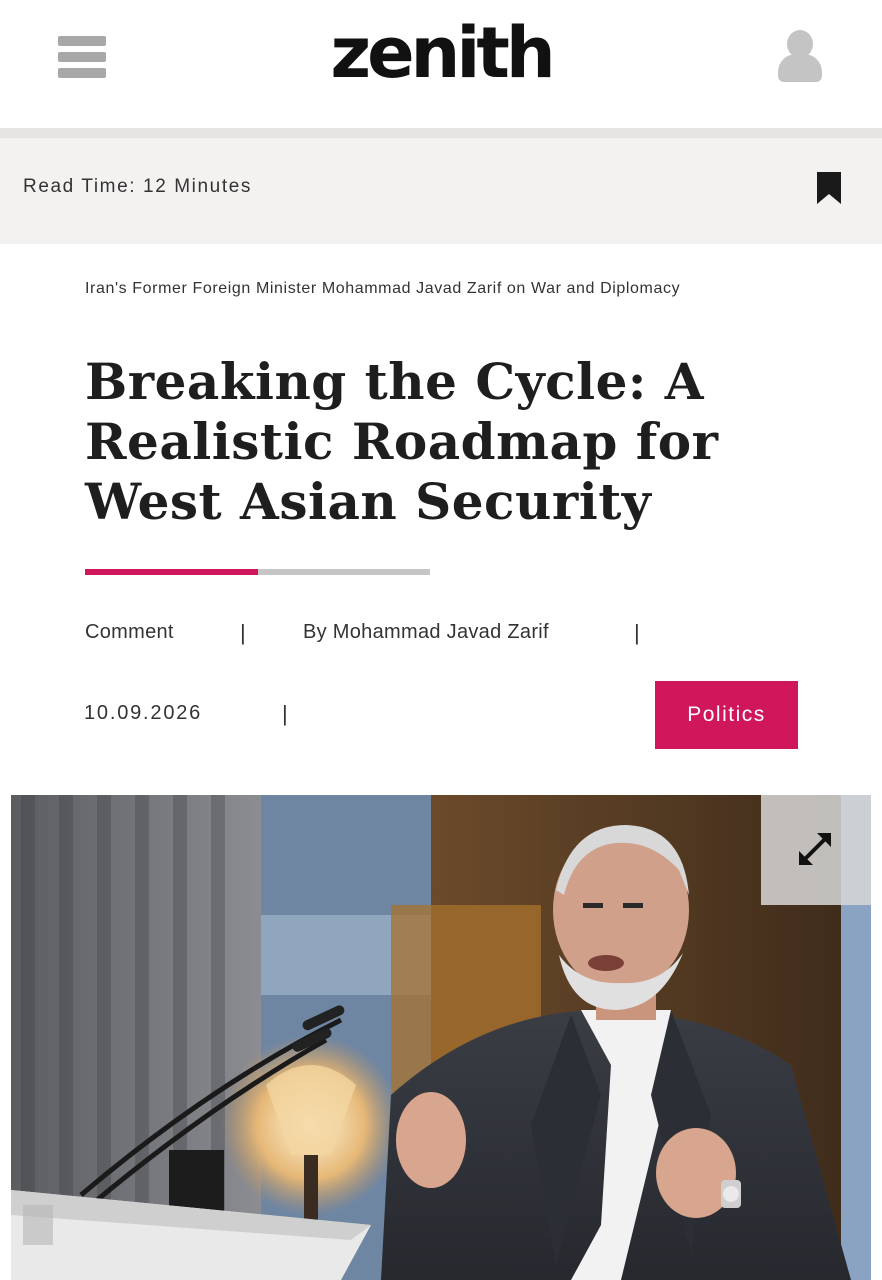 The image size is (882, 1280). Describe the element at coordinates (426, 632) in the screenshot. I see `article-author: By Mohammad Javad Zarif` at that location.